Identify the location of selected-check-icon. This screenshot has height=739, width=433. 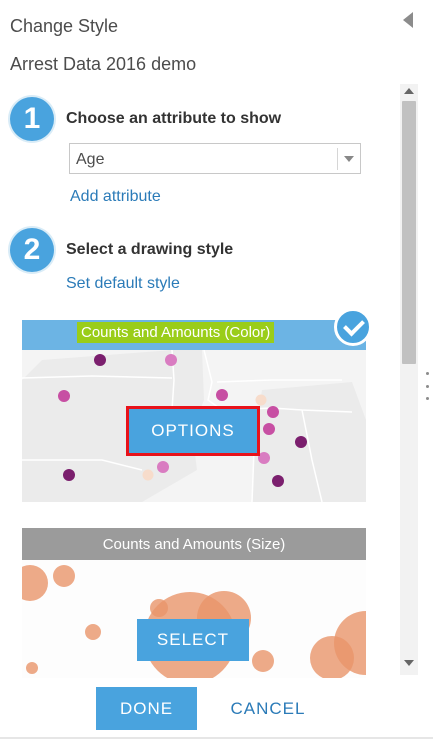
(353, 327).